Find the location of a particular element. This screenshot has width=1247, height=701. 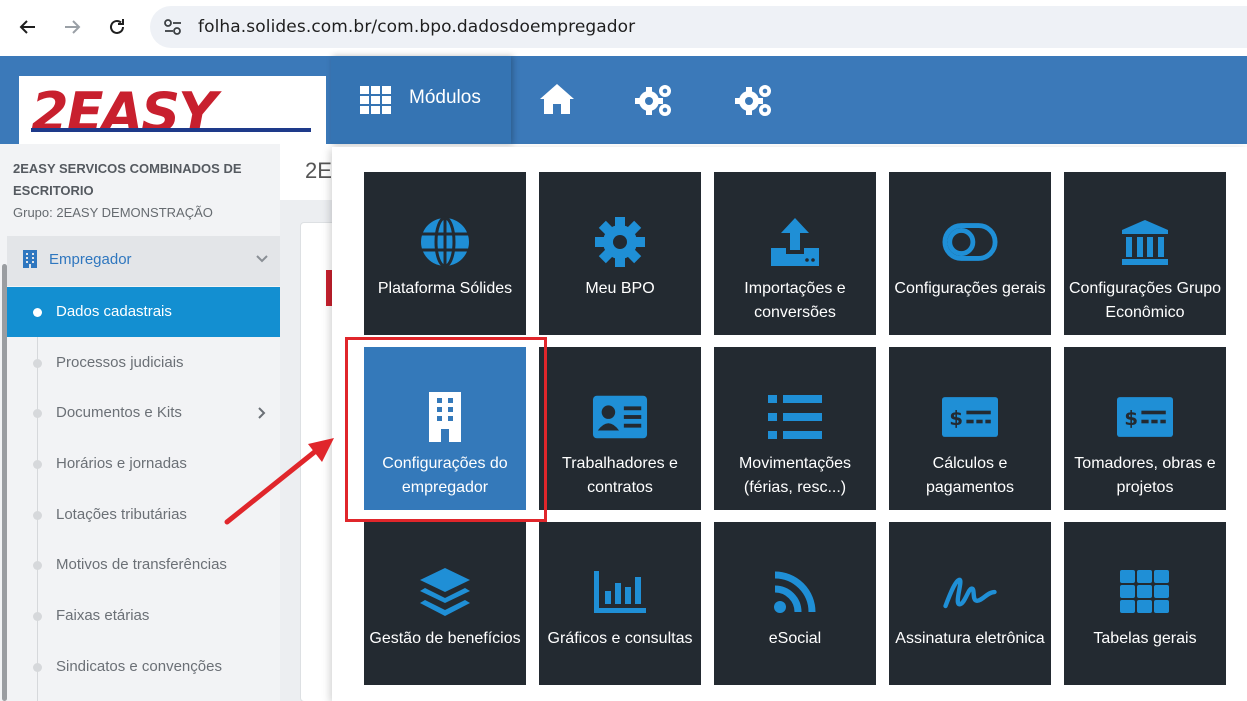

module-tile-esocial: eSocial is located at coordinates (795, 603).